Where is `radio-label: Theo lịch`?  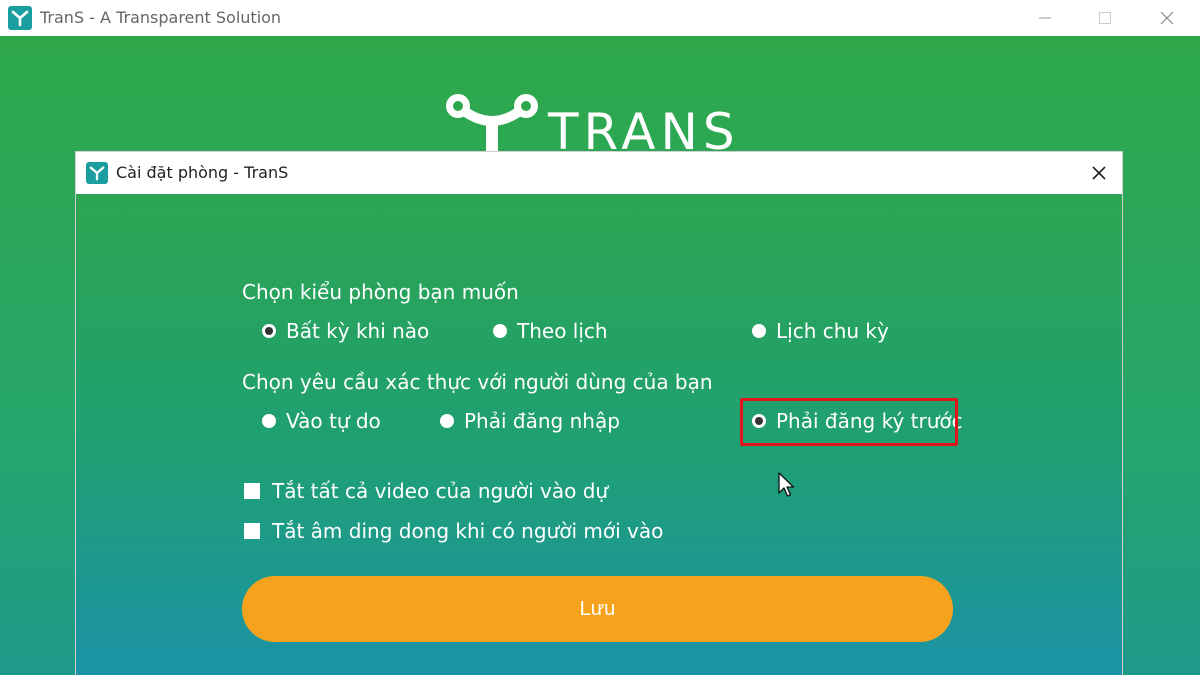
radio-label: Theo lịch is located at coordinates (562, 331).